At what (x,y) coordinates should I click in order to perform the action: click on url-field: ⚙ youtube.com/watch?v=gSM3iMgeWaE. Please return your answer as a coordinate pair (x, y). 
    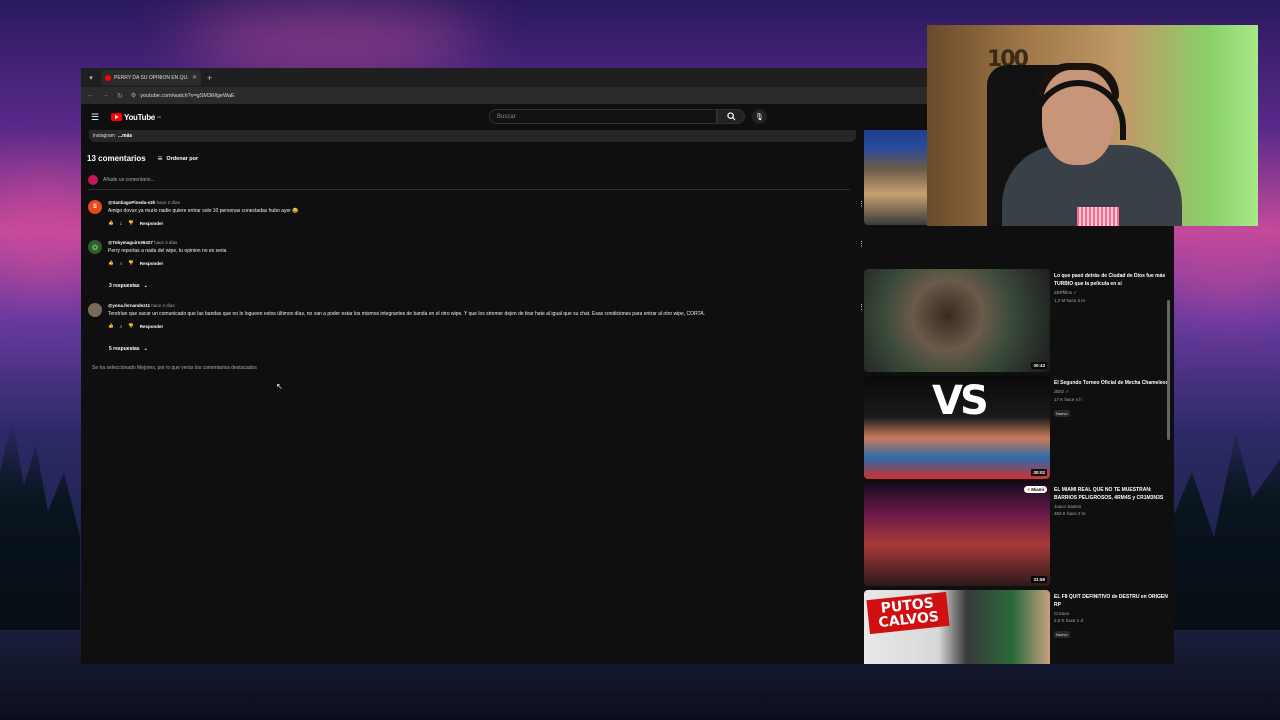
    Looking at the image, I should click on (183, 96).